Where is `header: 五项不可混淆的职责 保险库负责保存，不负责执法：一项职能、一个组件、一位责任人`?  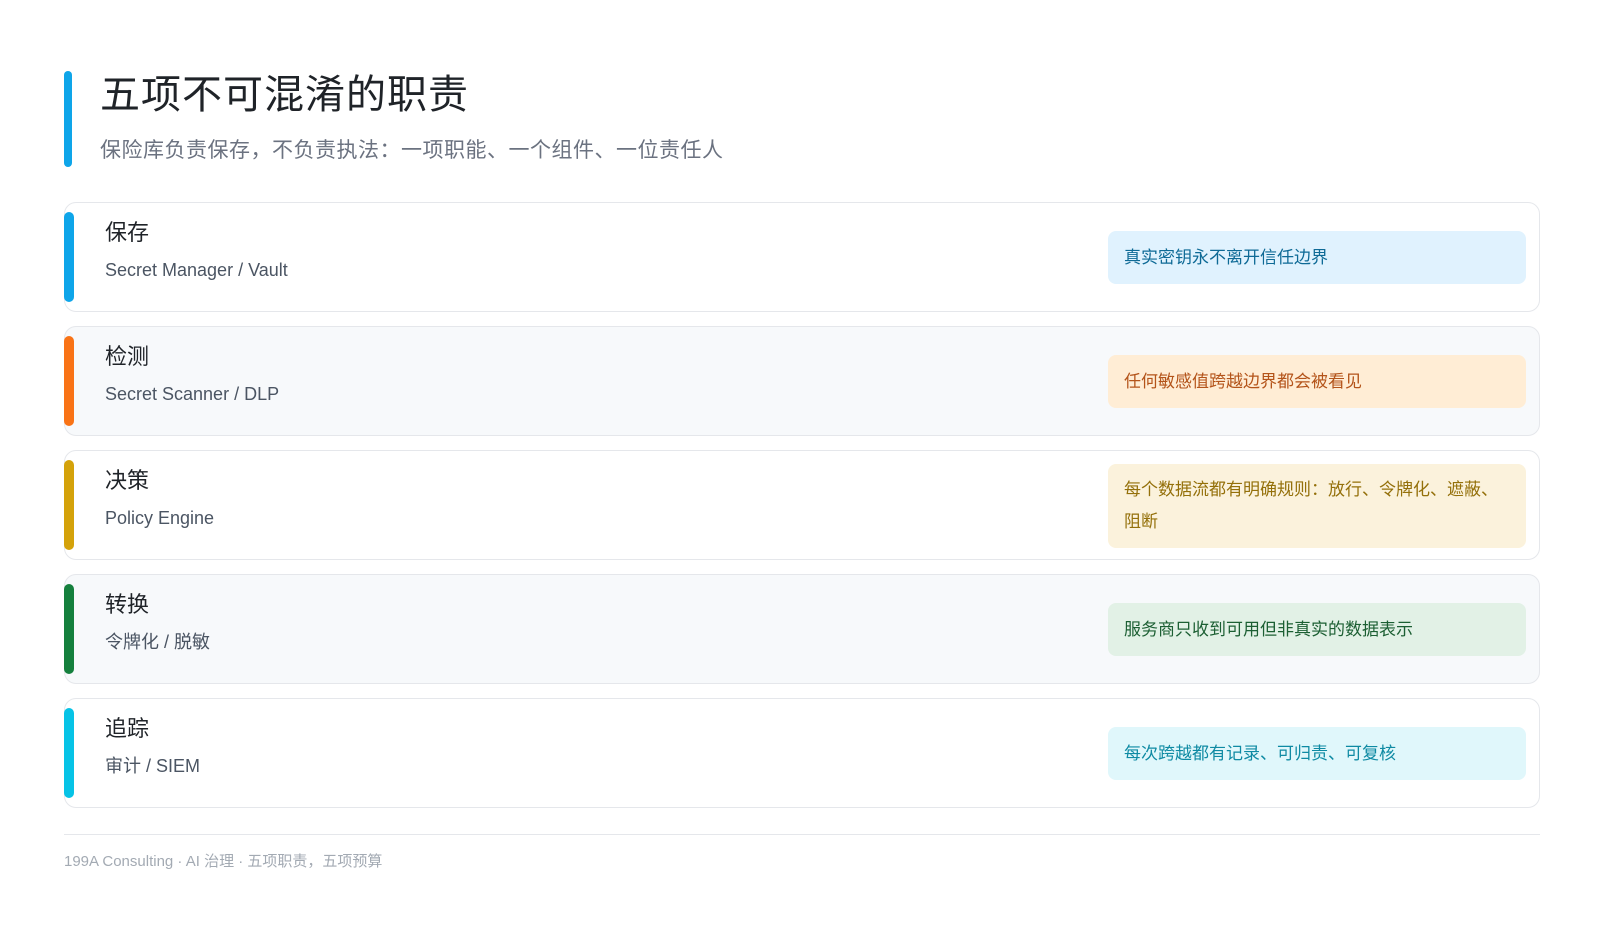
header: 五项不可混淆的职责 保险库负责保存，不负责执法：一项职能、一个组件、一位责任人 is located at coordinates (714, 119).